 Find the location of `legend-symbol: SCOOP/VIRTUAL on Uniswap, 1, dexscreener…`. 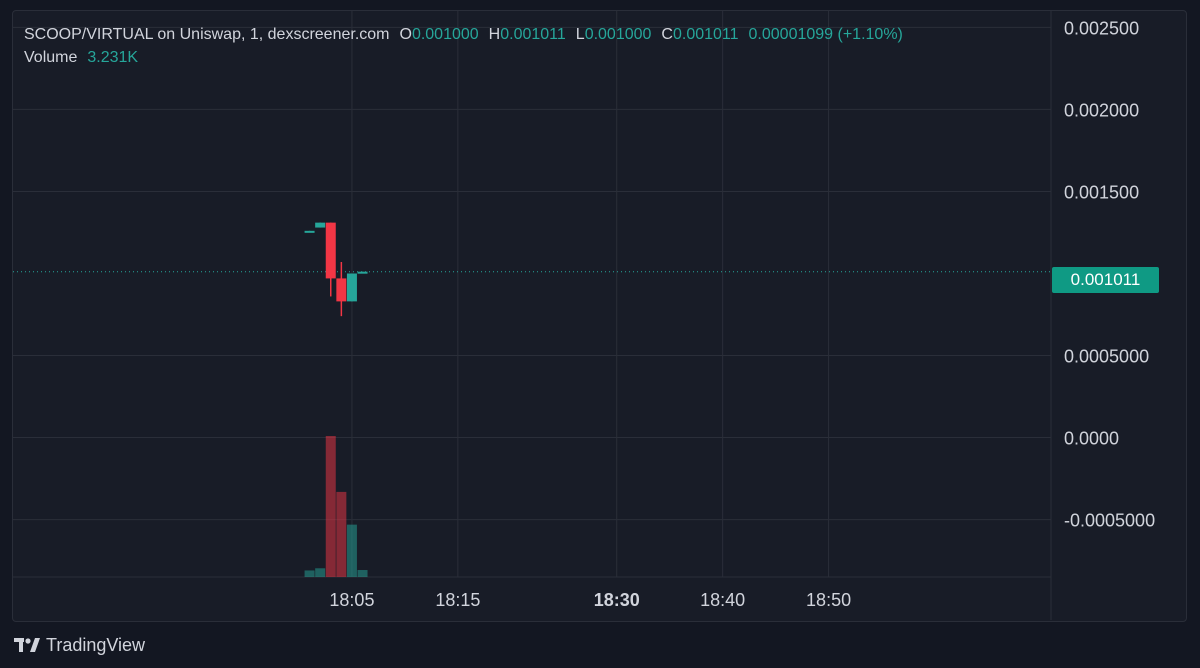

legend-symbol: SCOOP/VIRTUAL on Uniswap, 1, dexscreener… is located at coordinates (206, 34).